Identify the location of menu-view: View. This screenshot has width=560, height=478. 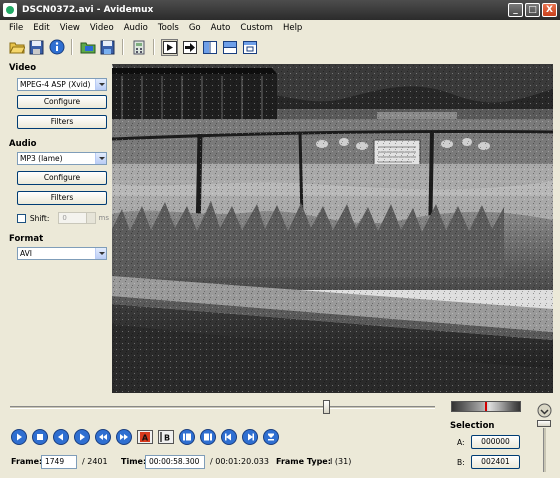
(70, 28).